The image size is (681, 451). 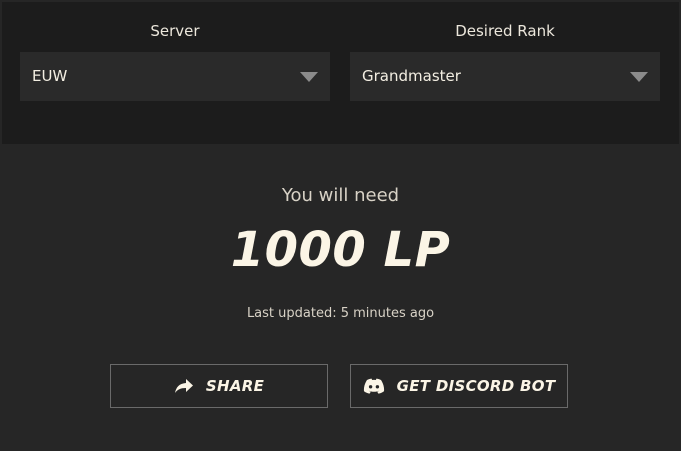 What do you see at coordinates (411, 76) in the screenshot?
I see `desired-rank-selected-value: Grandmaster` at bounding box center [411, 76].